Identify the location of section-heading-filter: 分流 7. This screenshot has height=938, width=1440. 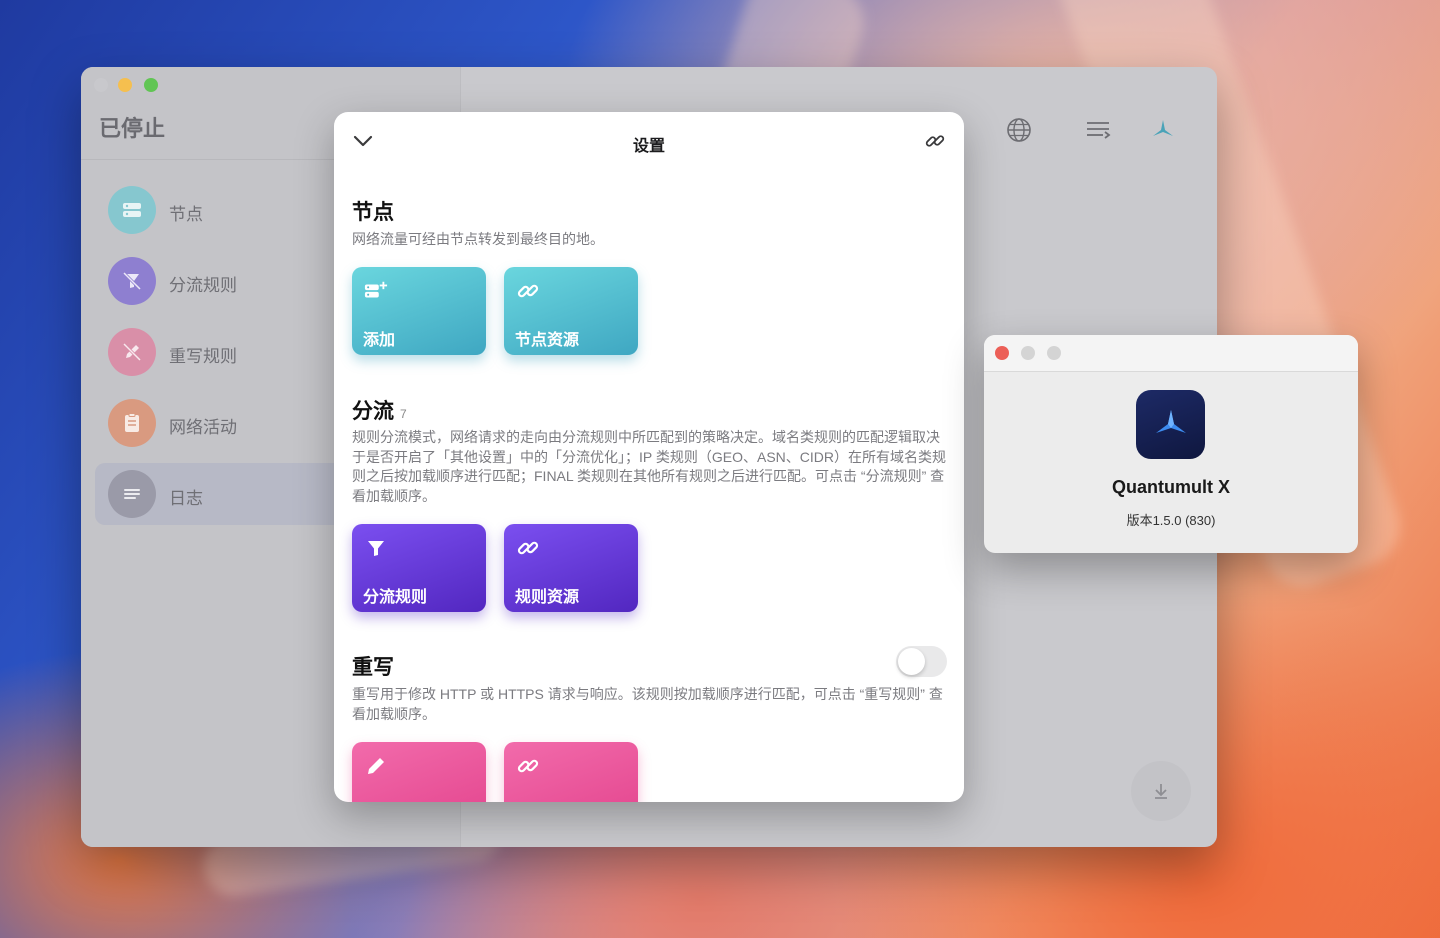
(379, 410).